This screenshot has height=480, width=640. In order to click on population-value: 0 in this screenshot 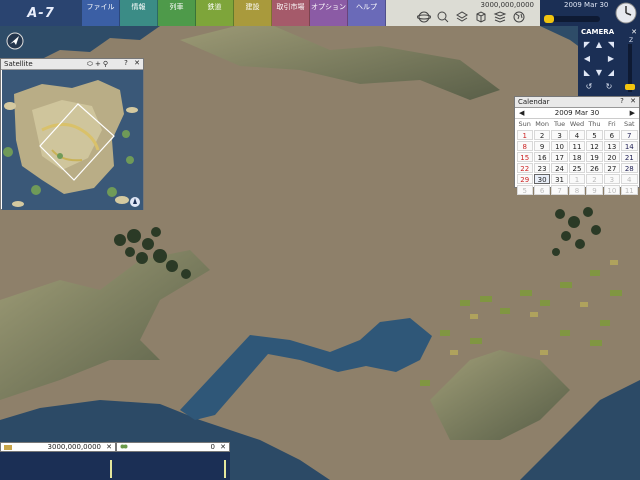, I will do `click(212, 447)`.